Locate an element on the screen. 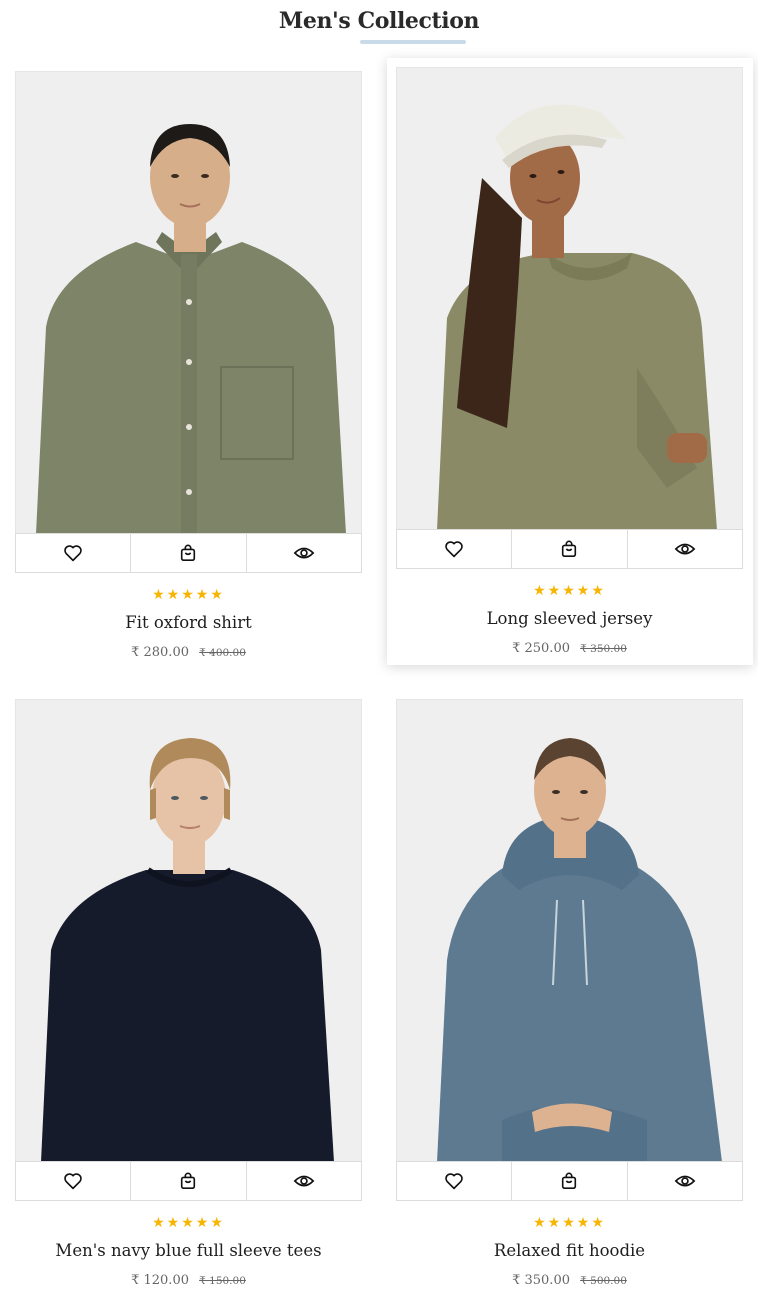 The width and height of the screenshot is (758, 1296). page-title: Men's Collection is located at coordinates (379, 21).